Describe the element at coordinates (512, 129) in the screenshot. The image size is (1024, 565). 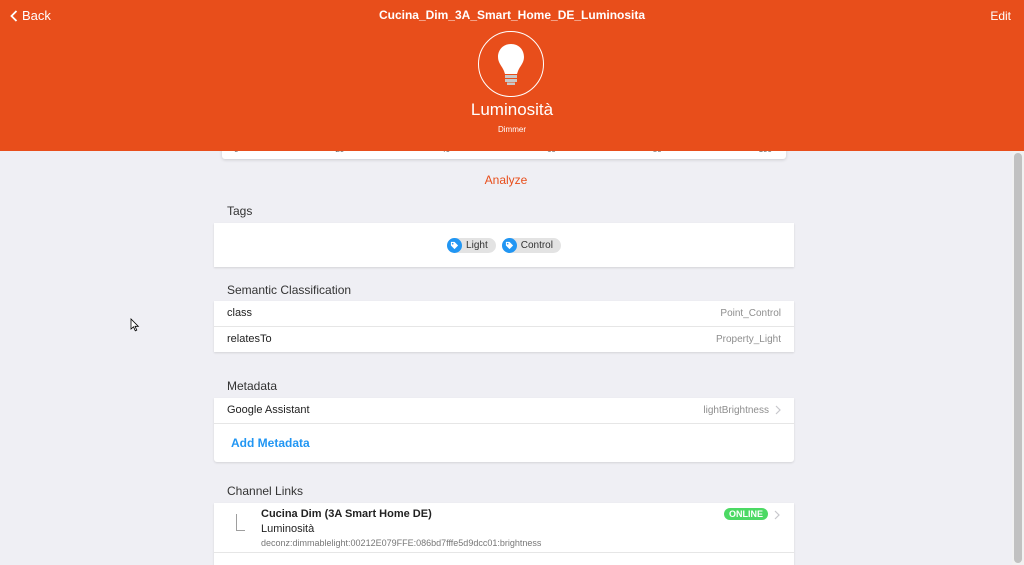
I see `item-type: Dimmer` at that location.